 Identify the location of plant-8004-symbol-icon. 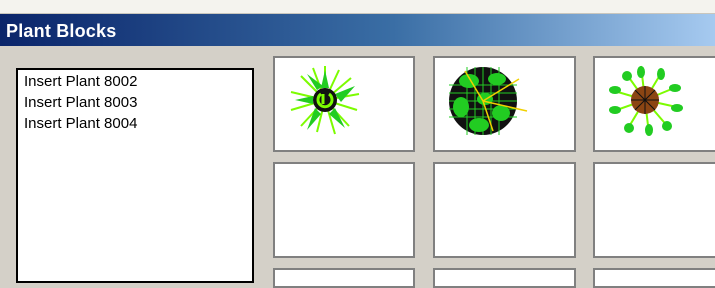
(646, 100).